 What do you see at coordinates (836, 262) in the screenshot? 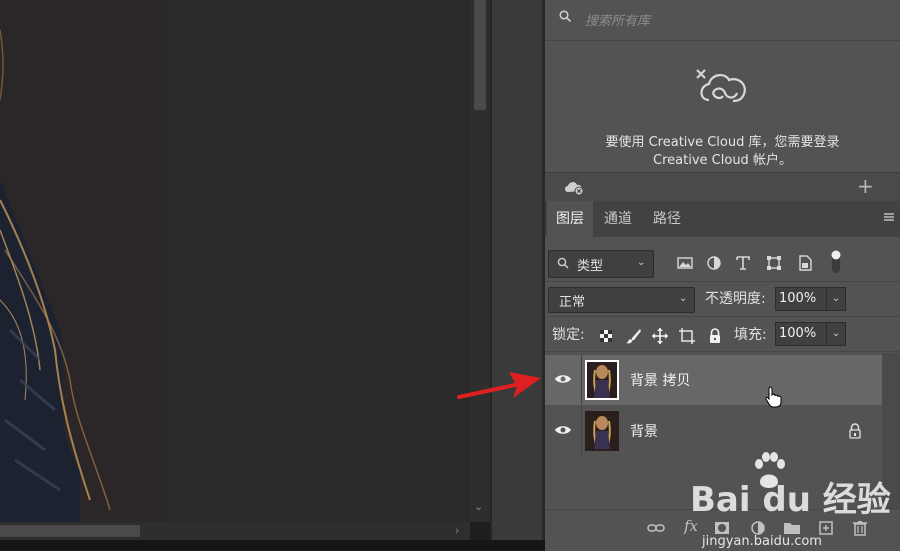
I see `filter-toggle-icon` at bounding box center [836, 262].